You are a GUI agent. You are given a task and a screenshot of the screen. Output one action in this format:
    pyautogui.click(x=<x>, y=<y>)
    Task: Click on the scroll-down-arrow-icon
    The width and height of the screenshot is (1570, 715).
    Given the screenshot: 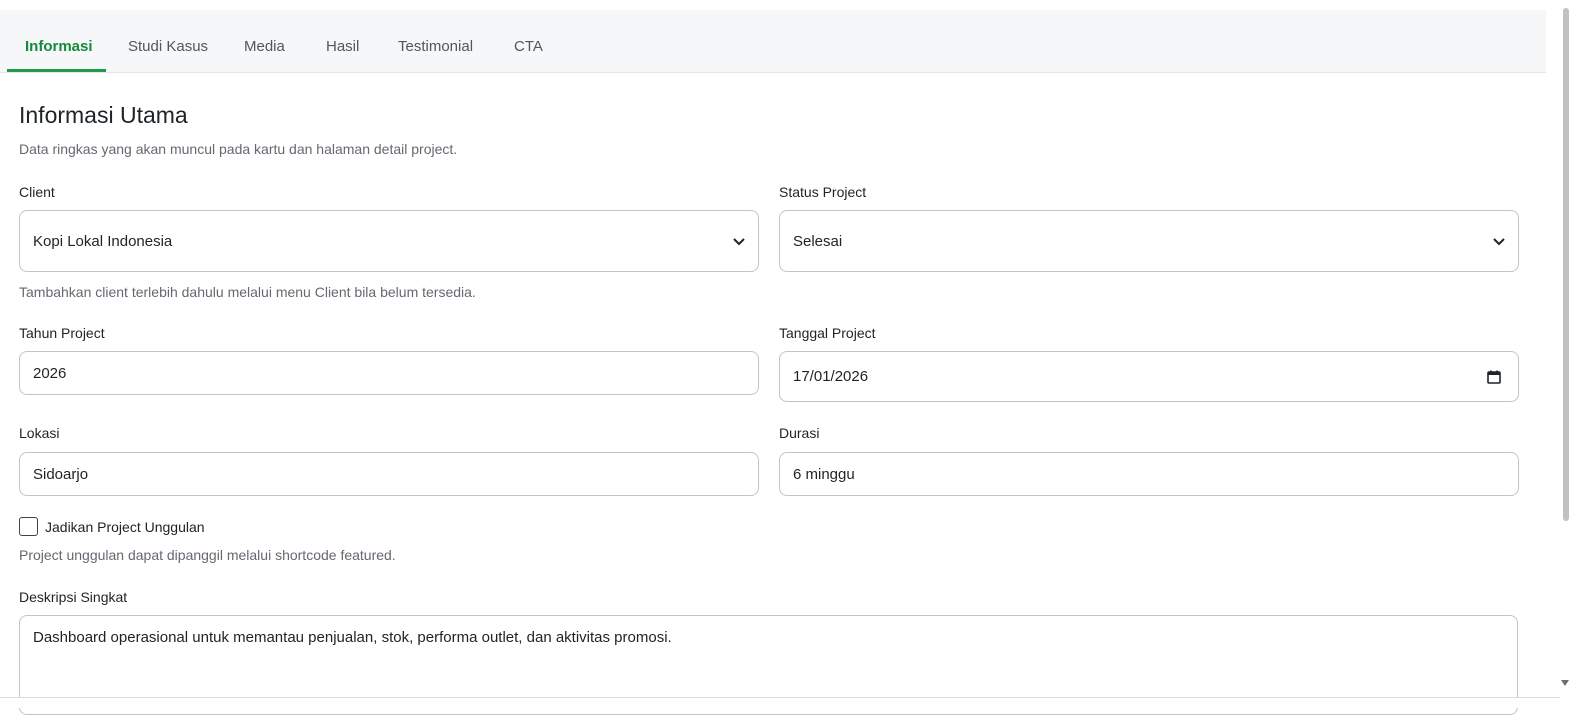 What is the action you would take?
    pyautogui.click(x=1565, y=683)
    